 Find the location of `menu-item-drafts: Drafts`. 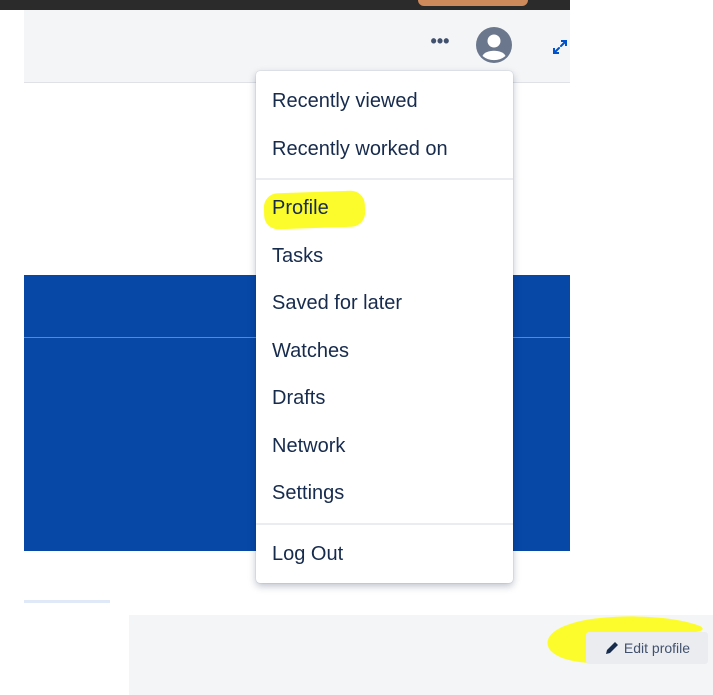

menu-item-drafts: Drafts is located at coordinates (384, 398).